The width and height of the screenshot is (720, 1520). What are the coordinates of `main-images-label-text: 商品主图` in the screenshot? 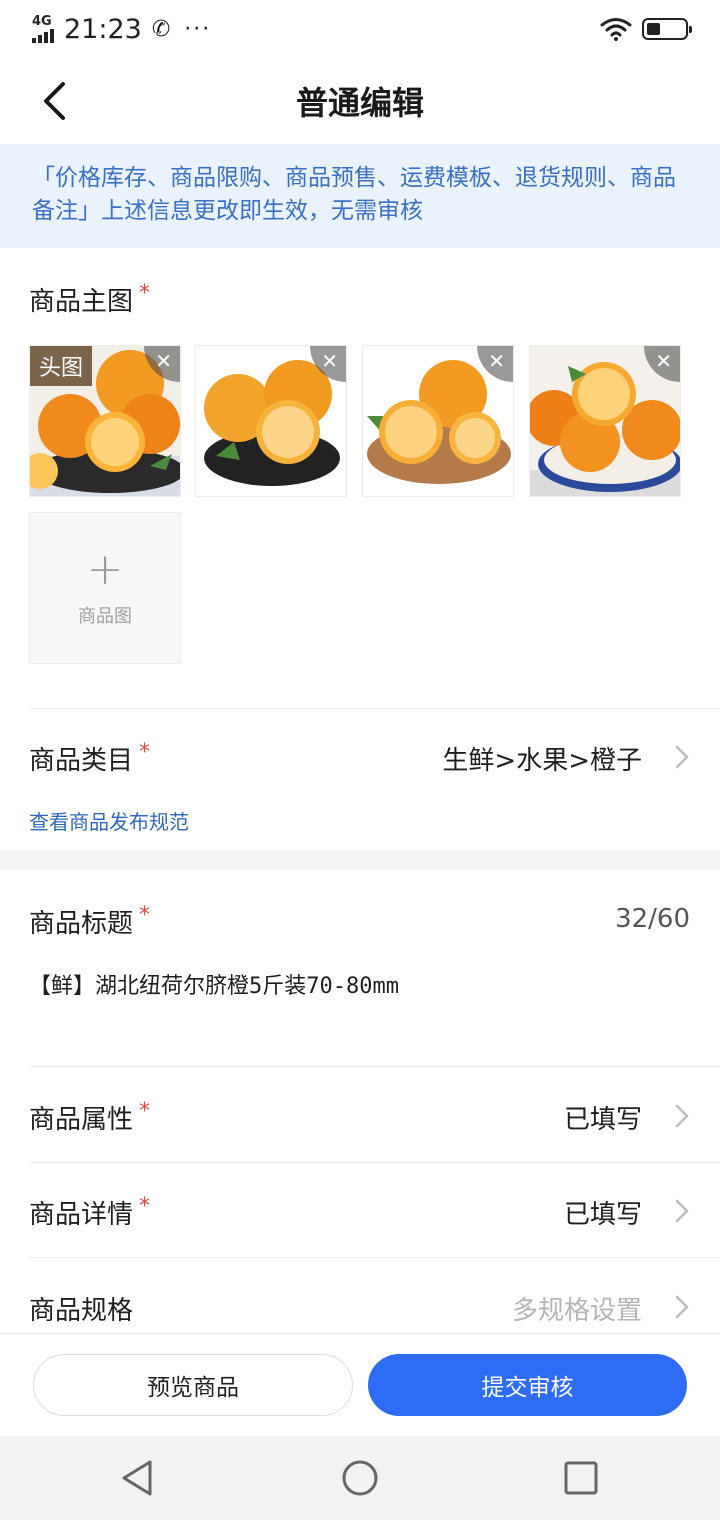 It's located at (81, 302).